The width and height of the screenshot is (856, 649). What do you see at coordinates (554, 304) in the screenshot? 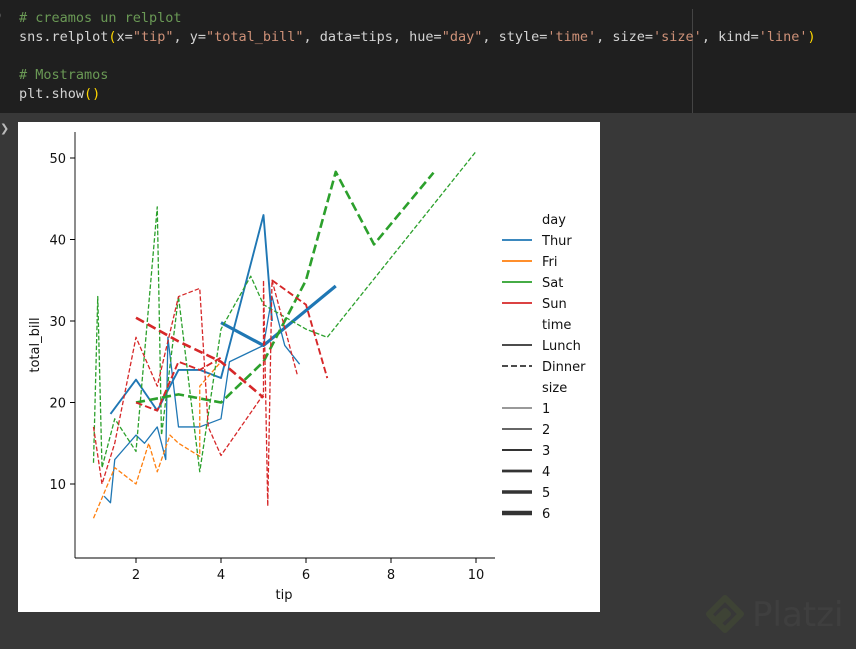
I see `legend-day-sun: Sun` at bounding box center [554, 304].